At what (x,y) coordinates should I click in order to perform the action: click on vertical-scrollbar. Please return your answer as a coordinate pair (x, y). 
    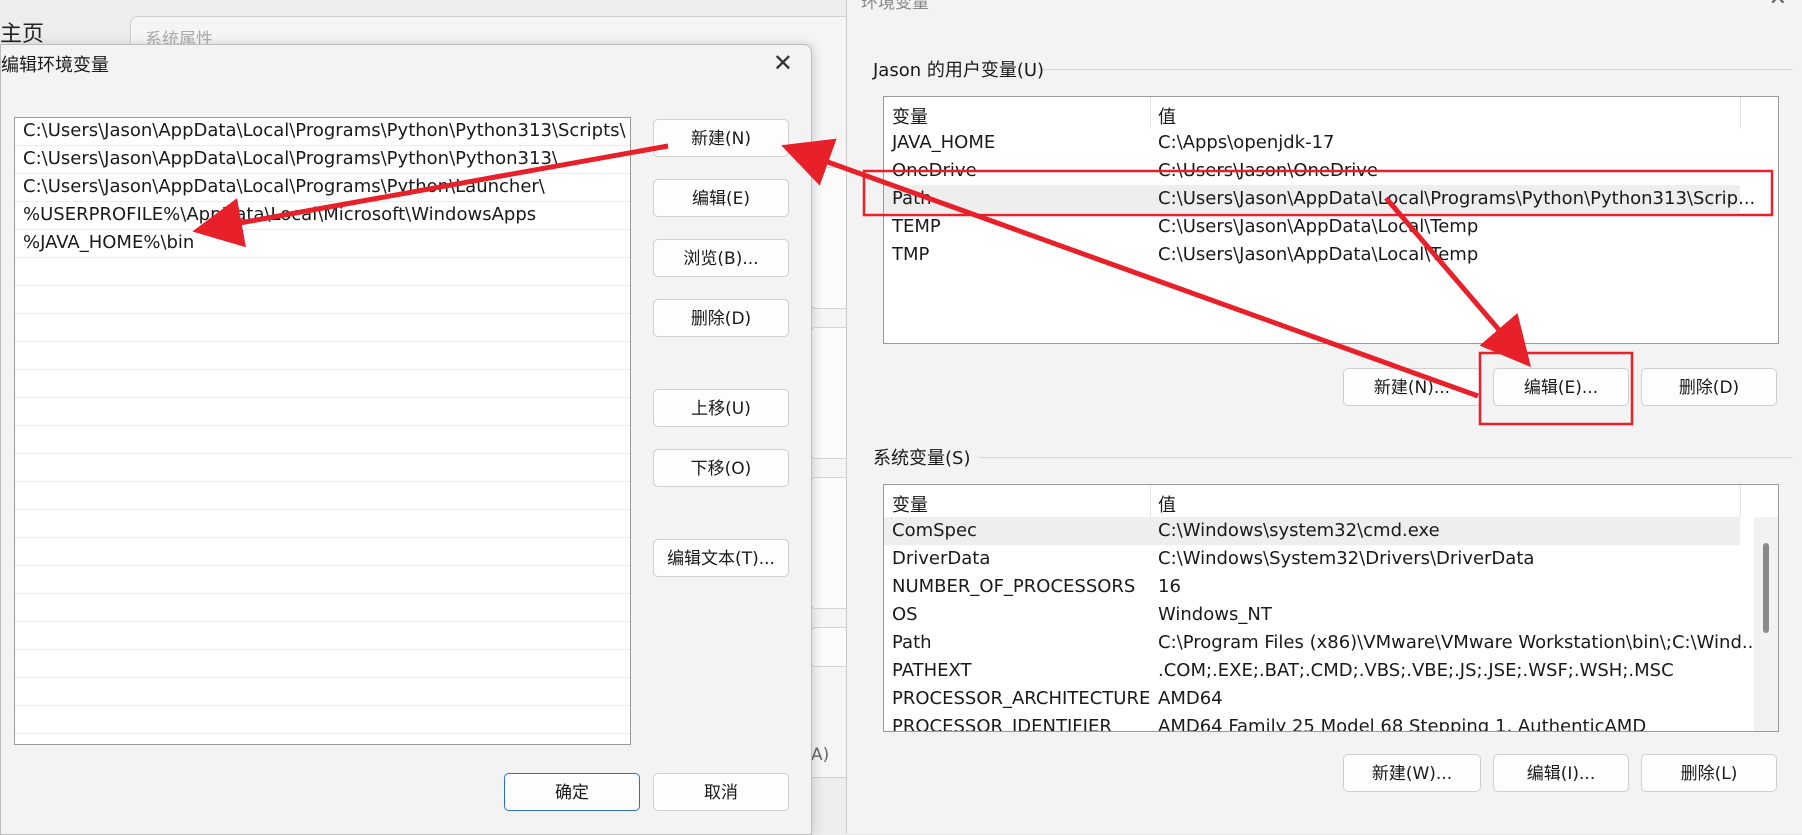
    Looking at the image, I should click on (1766, 624).